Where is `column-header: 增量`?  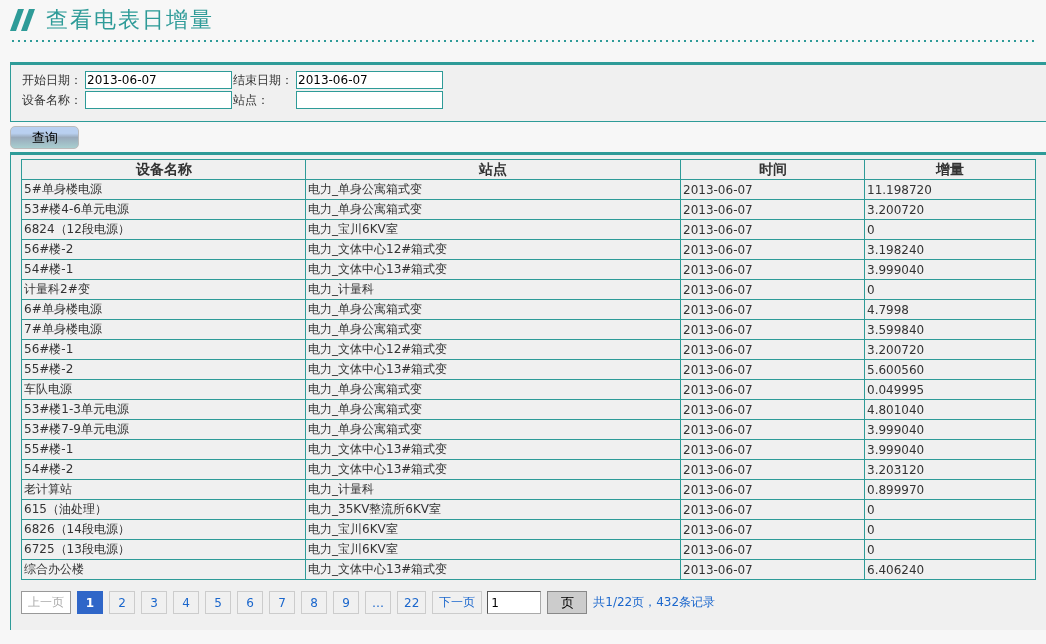
column-header: 增量 is located at coordinates (950, 169).